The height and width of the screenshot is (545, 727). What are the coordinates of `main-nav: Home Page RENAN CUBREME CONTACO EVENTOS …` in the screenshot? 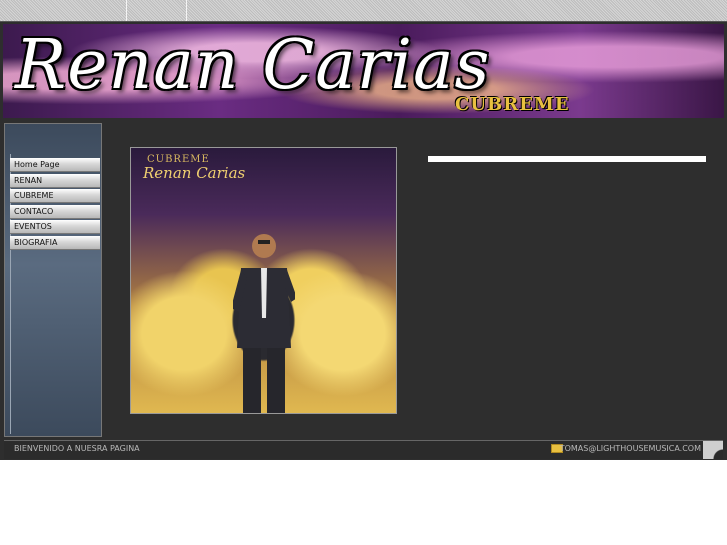 It's located at (55, 205).